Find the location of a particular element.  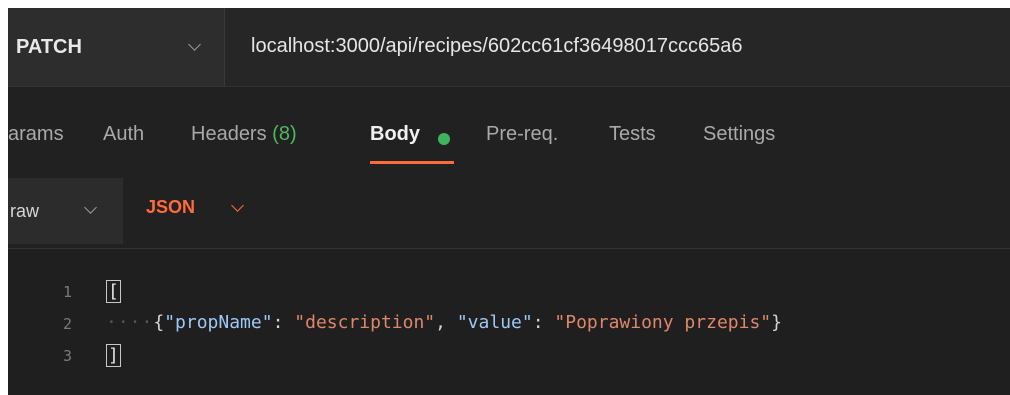

method-select: PATCH is located at coordinates (116, 47).